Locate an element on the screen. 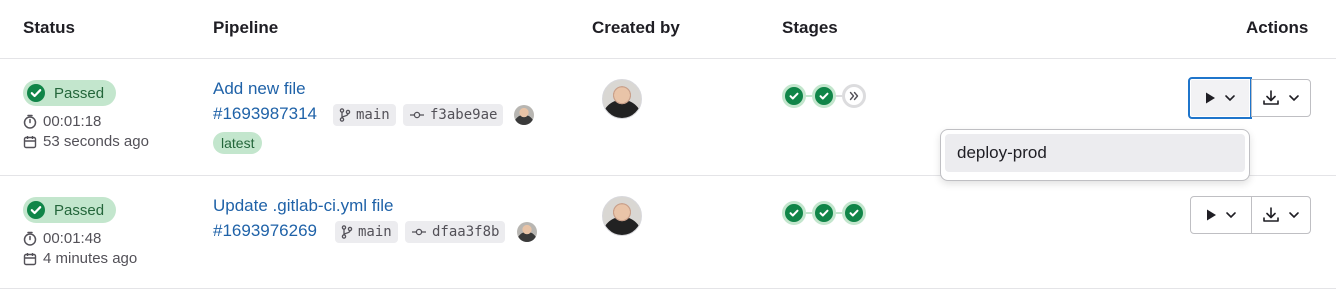 Image resolution: width=1336 pixels, height=290 pixels. commit-sha: dfaa3f8b is located at coordinates (455, 232).